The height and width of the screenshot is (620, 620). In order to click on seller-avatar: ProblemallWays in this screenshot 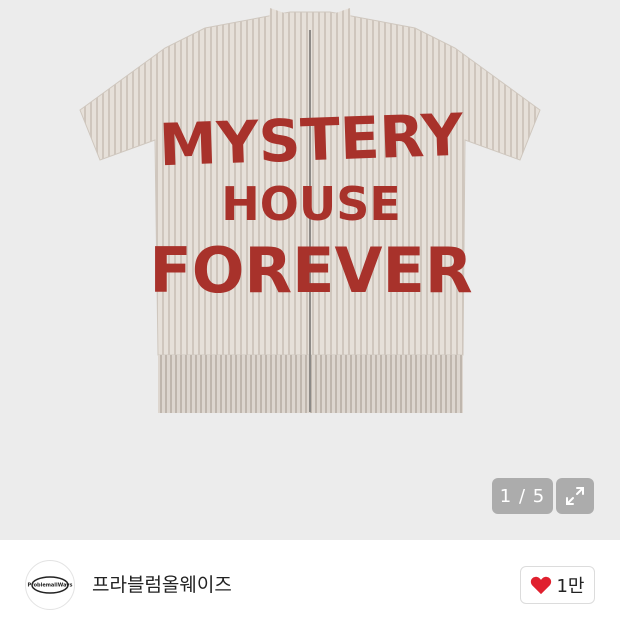, I will do `click(50, 585)`.